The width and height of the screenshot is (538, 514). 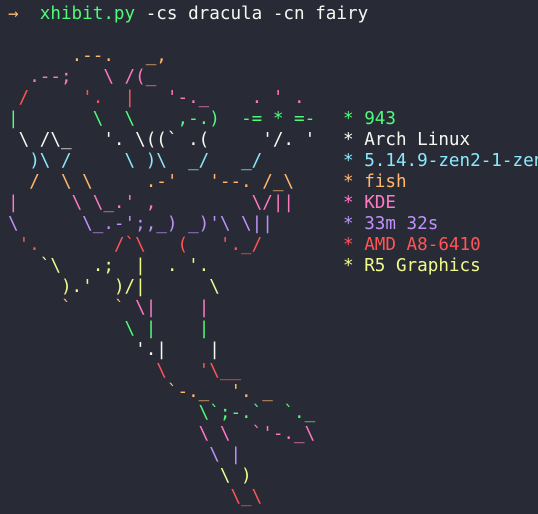 What do you see at coordinates (146, 308) in the screenshot?
I see `art-segment: \|` at bounding box center [146, 308].